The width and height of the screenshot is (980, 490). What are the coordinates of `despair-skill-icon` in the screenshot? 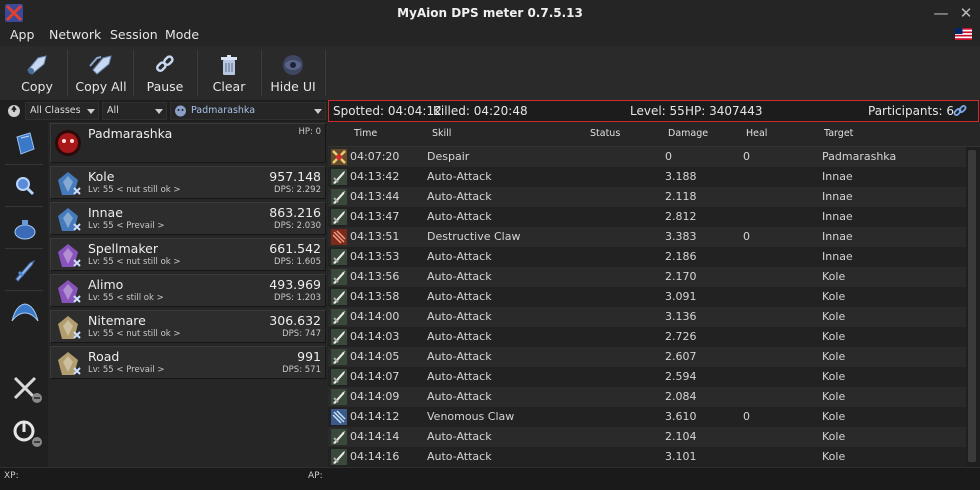 It's located at (339, 157).